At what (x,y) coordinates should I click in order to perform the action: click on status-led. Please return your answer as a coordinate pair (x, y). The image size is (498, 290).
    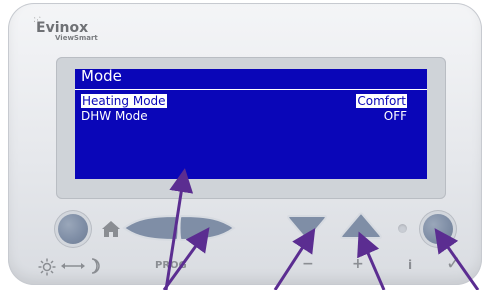
    Looking at the image, I should click on (402, 228).